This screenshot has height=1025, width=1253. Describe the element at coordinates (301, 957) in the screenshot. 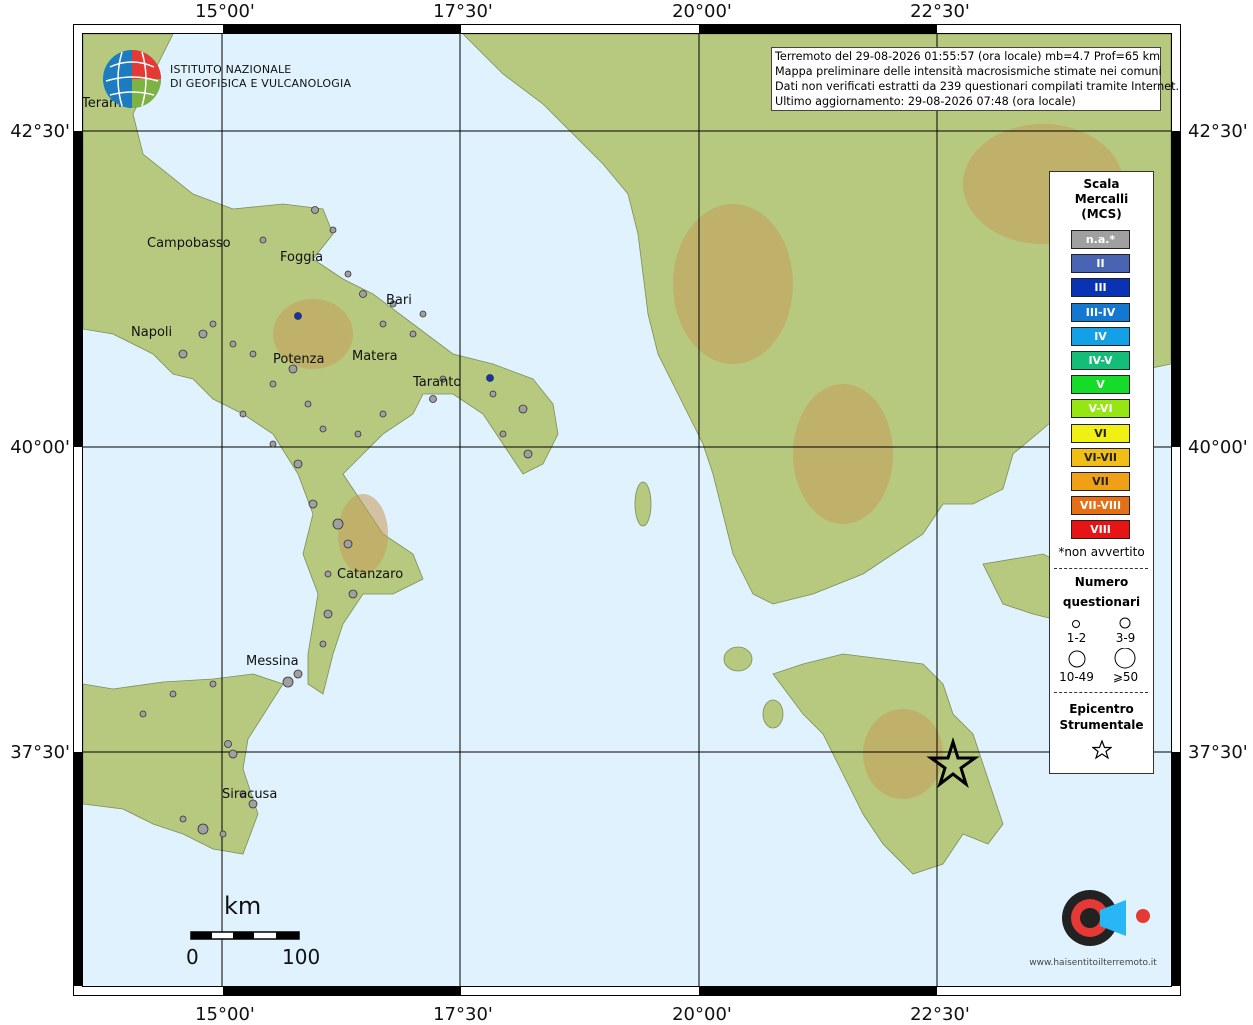

I see `scale-max: 100` at that location.